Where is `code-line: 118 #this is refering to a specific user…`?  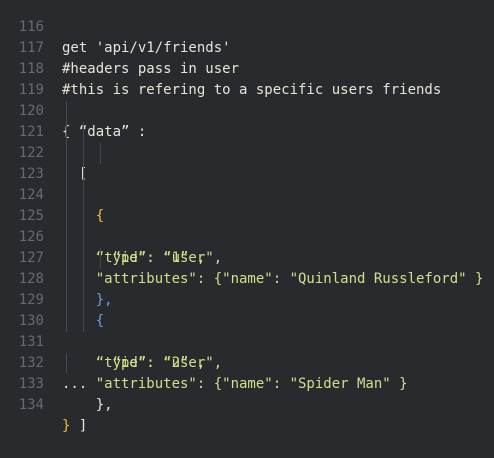
code-line: 118 #this is refering to a specific user… is located at coordinates (247, 68).